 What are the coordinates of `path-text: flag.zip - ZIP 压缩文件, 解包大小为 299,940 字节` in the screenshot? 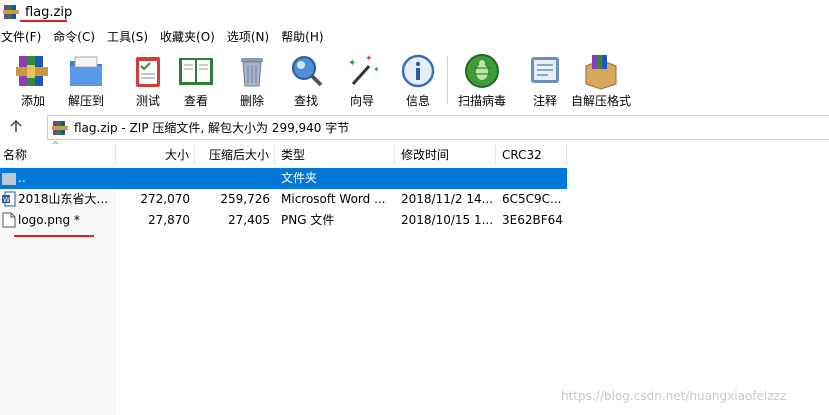 It's located at (212, 128).